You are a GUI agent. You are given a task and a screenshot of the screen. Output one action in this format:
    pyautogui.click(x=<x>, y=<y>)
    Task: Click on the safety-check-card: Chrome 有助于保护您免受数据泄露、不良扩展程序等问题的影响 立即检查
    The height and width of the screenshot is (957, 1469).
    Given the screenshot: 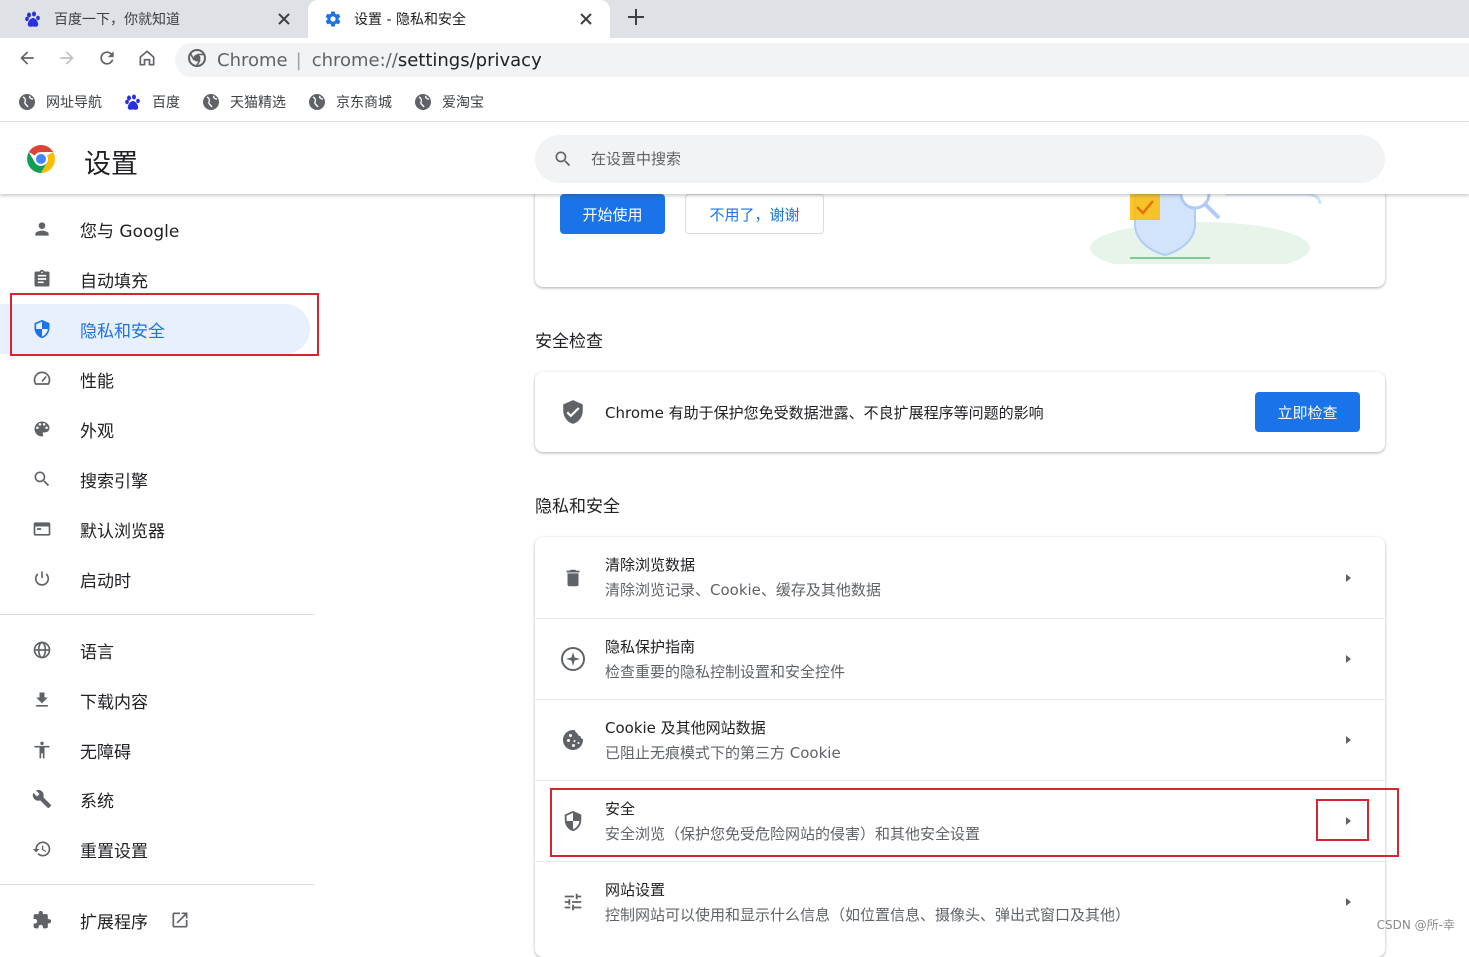 What is the action you would take?
    pyautogui.click(x=960, y=412)
    